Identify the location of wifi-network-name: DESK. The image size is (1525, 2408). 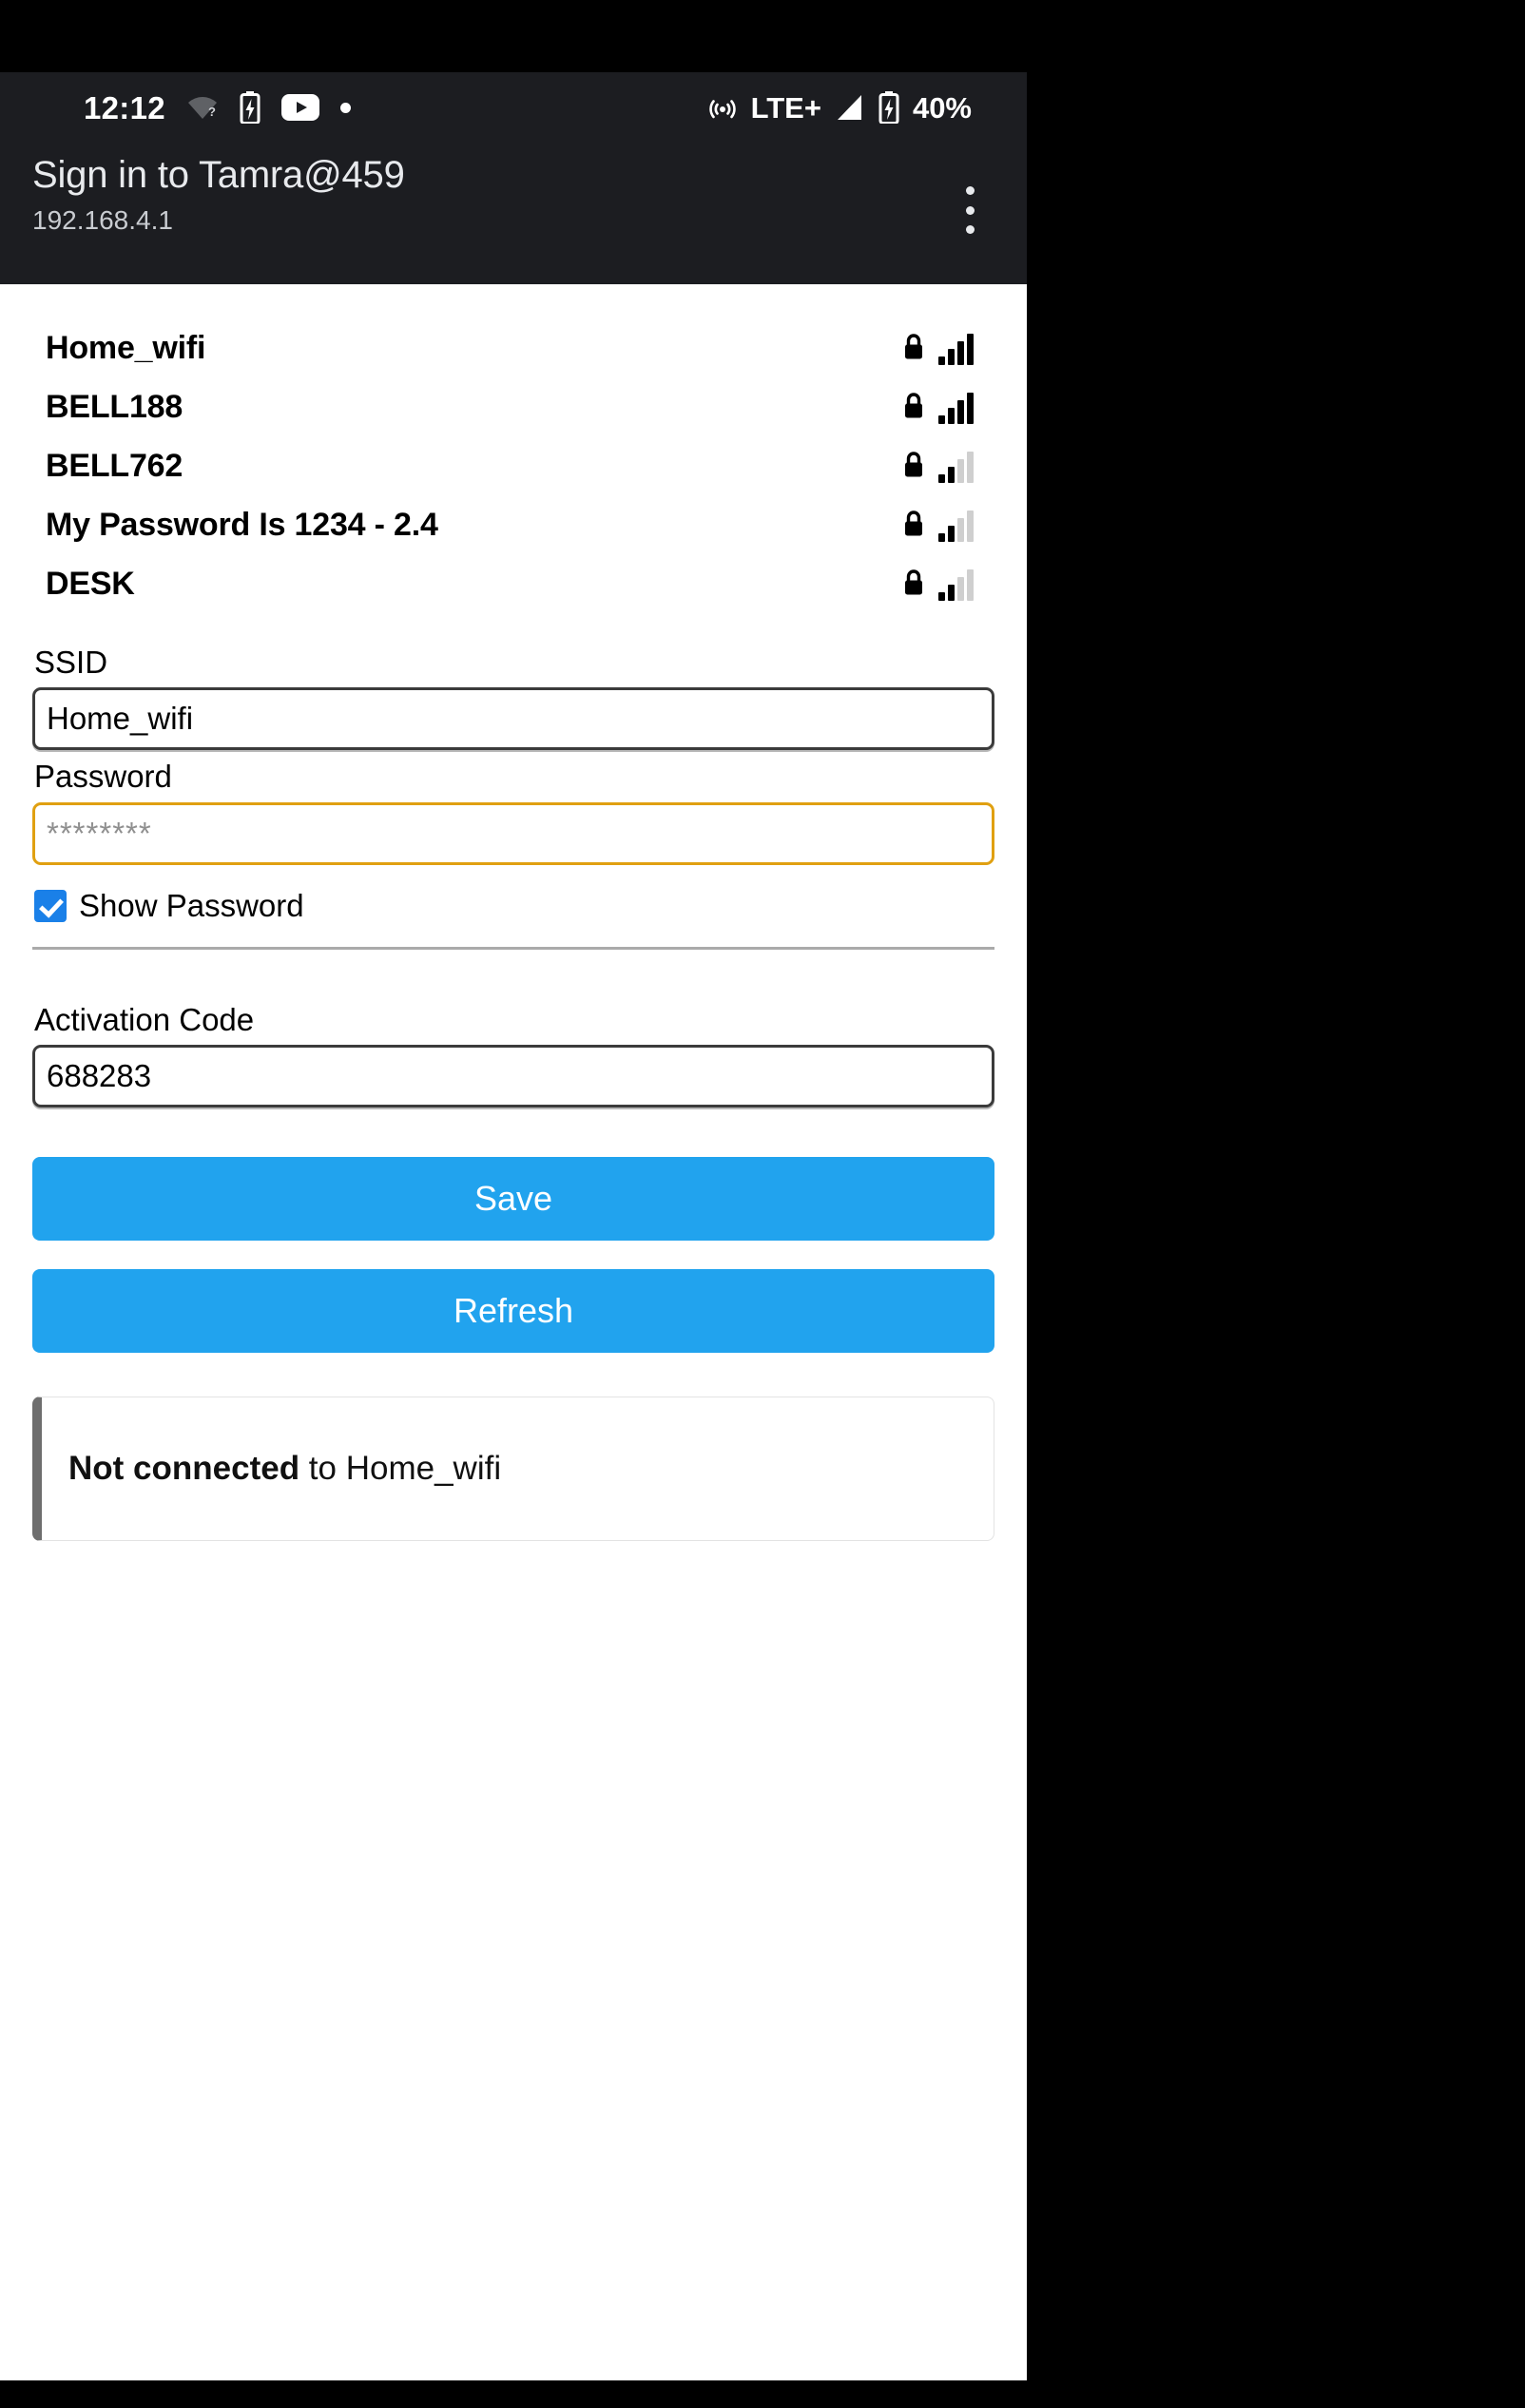
(90, 584).